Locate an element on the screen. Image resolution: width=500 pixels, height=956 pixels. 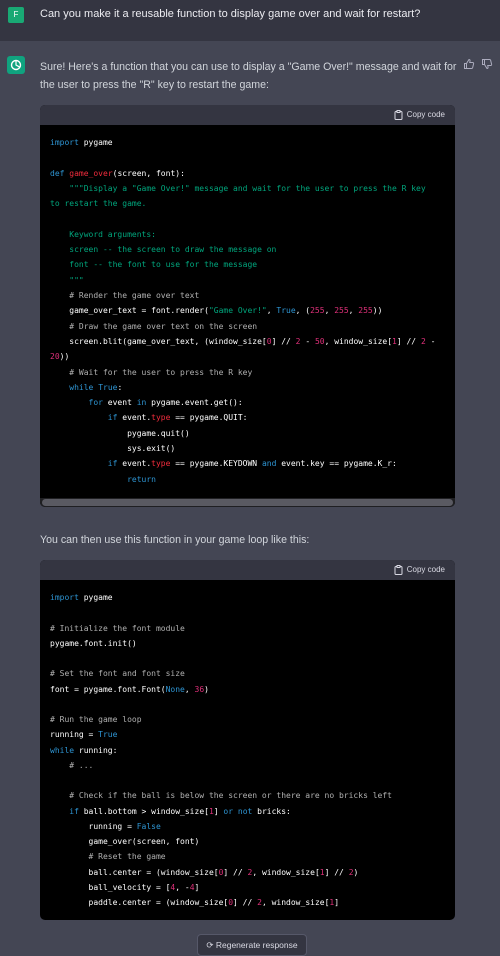
code-token: , is located at coordinates (353, 311).